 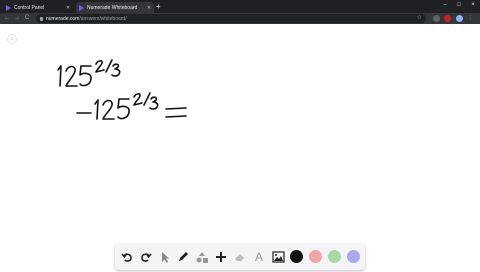 I want to click on color-swatch-lavender, so click(x=353, y=256).